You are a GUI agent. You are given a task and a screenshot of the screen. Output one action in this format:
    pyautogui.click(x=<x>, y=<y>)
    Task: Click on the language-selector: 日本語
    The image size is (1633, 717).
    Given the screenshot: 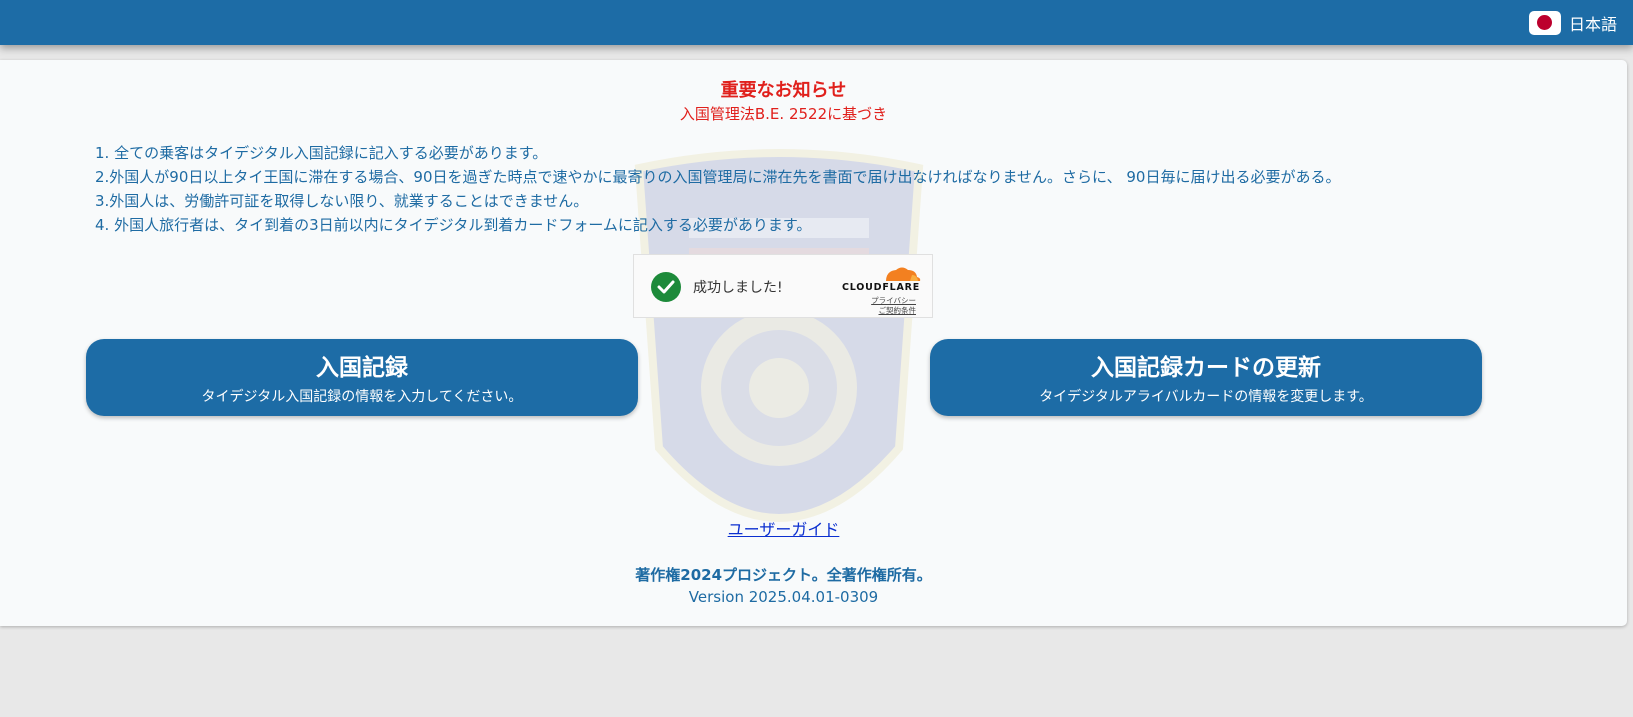 What is the action you would take?
    pyautogui.click(x=1572, y=22)
    